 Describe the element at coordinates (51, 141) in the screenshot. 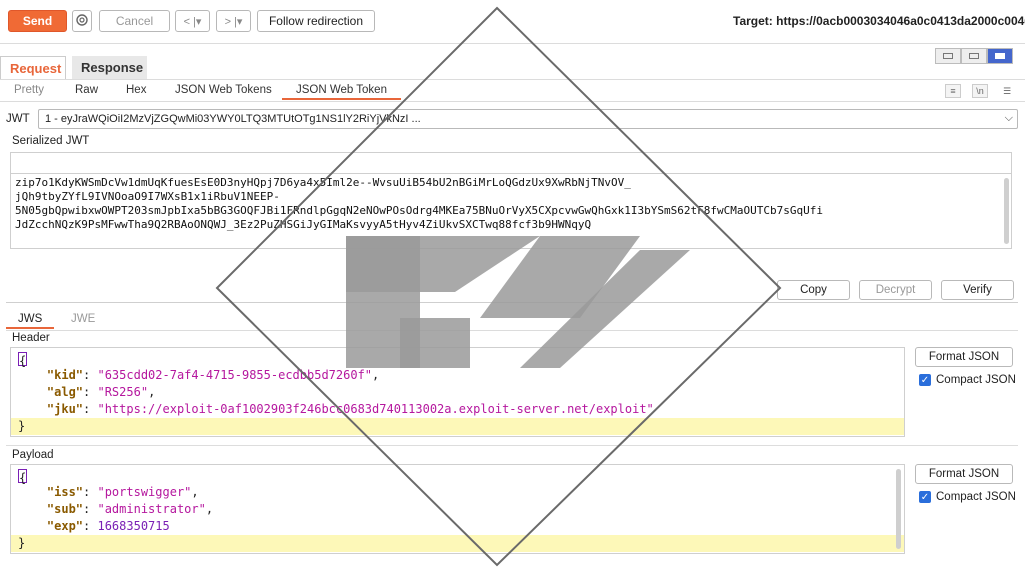

I see `serialized-jwt-title: Serialized JWT` at that location.